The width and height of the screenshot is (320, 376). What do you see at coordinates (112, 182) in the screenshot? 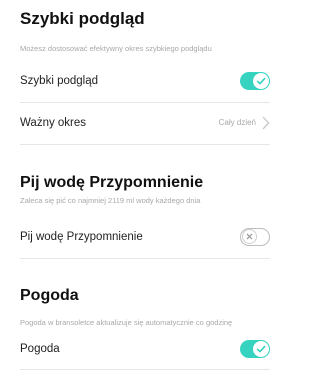
I see `water-reminder-title: Pij wodę Przypomnienie` at bounding box center [112, 182].